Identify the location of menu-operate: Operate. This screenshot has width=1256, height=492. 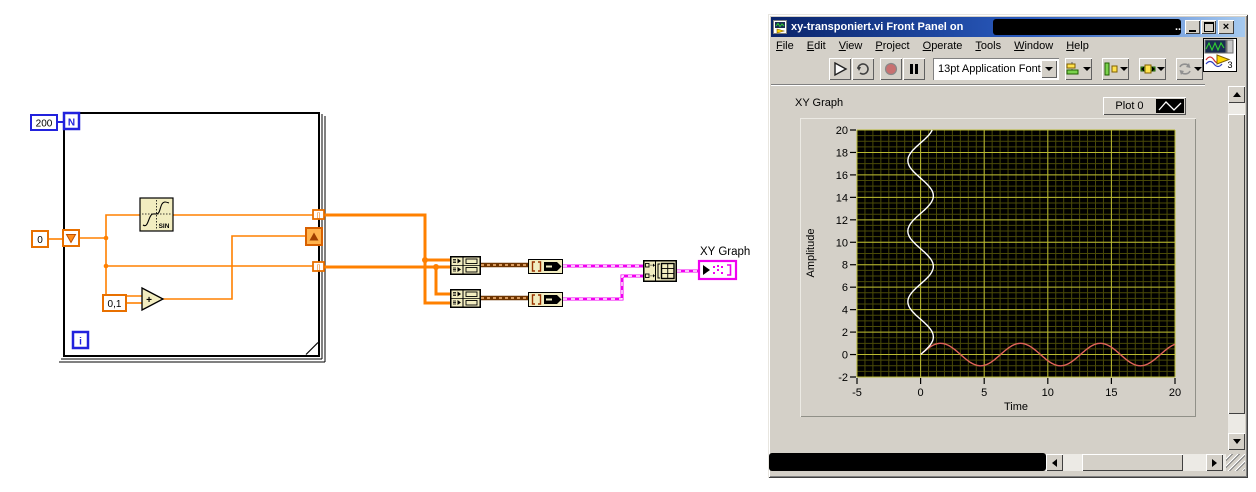
(943, 46).